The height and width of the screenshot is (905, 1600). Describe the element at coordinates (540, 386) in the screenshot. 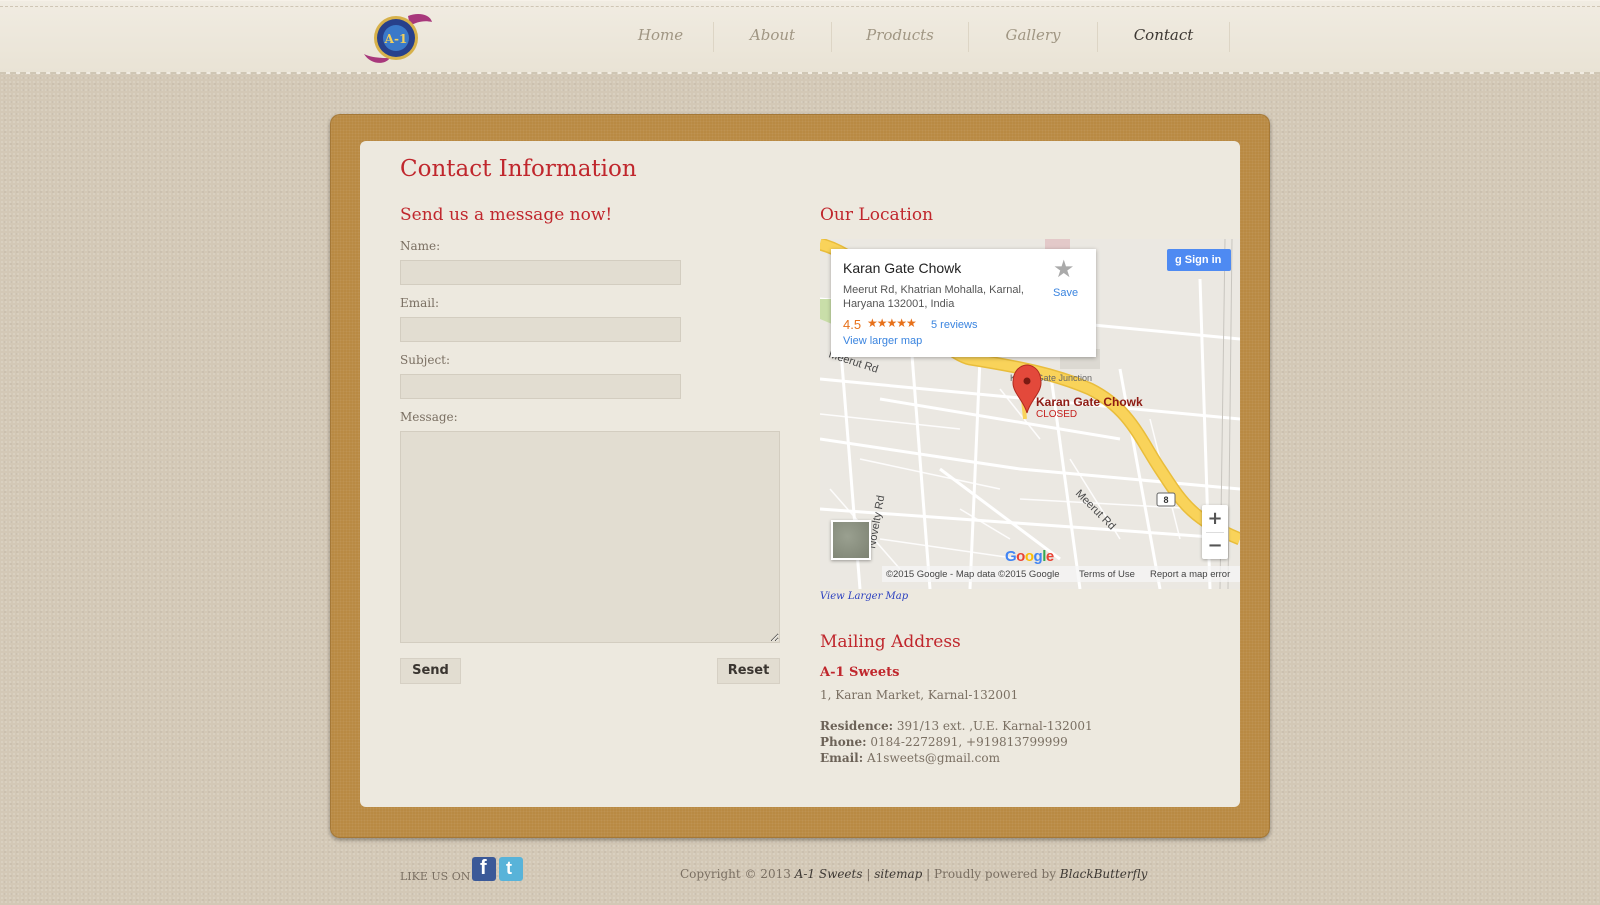

I see `subject-field` at that location.